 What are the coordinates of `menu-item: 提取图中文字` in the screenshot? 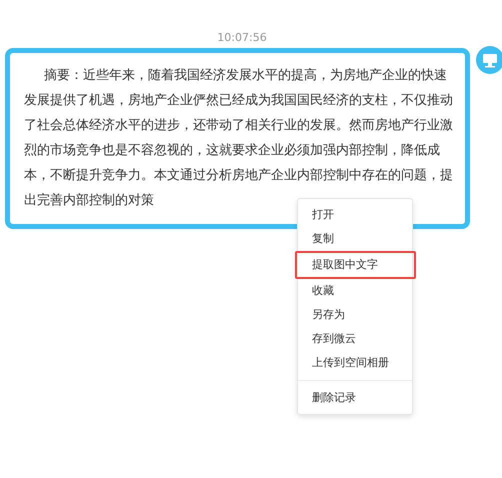 It's located at (355, 265).